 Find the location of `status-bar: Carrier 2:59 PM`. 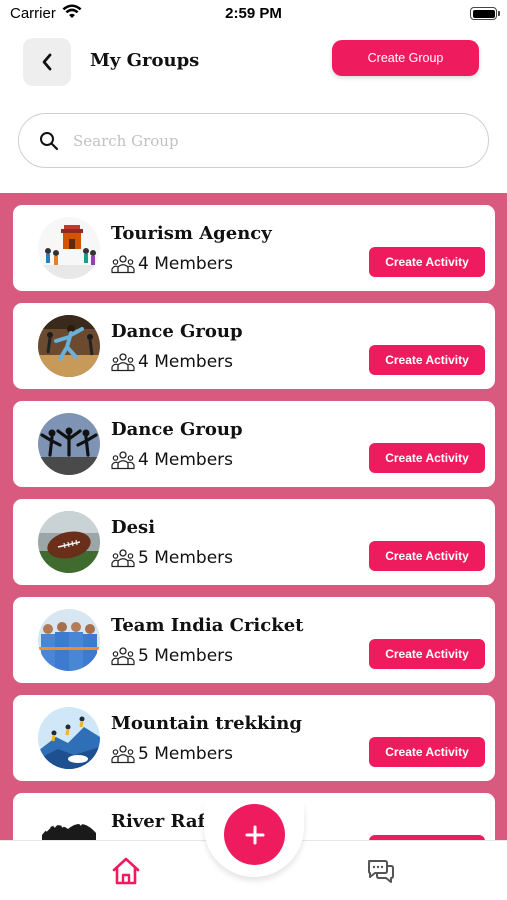

status-bar: Carrier 2:59 PM is located at coordinates (253, 15).